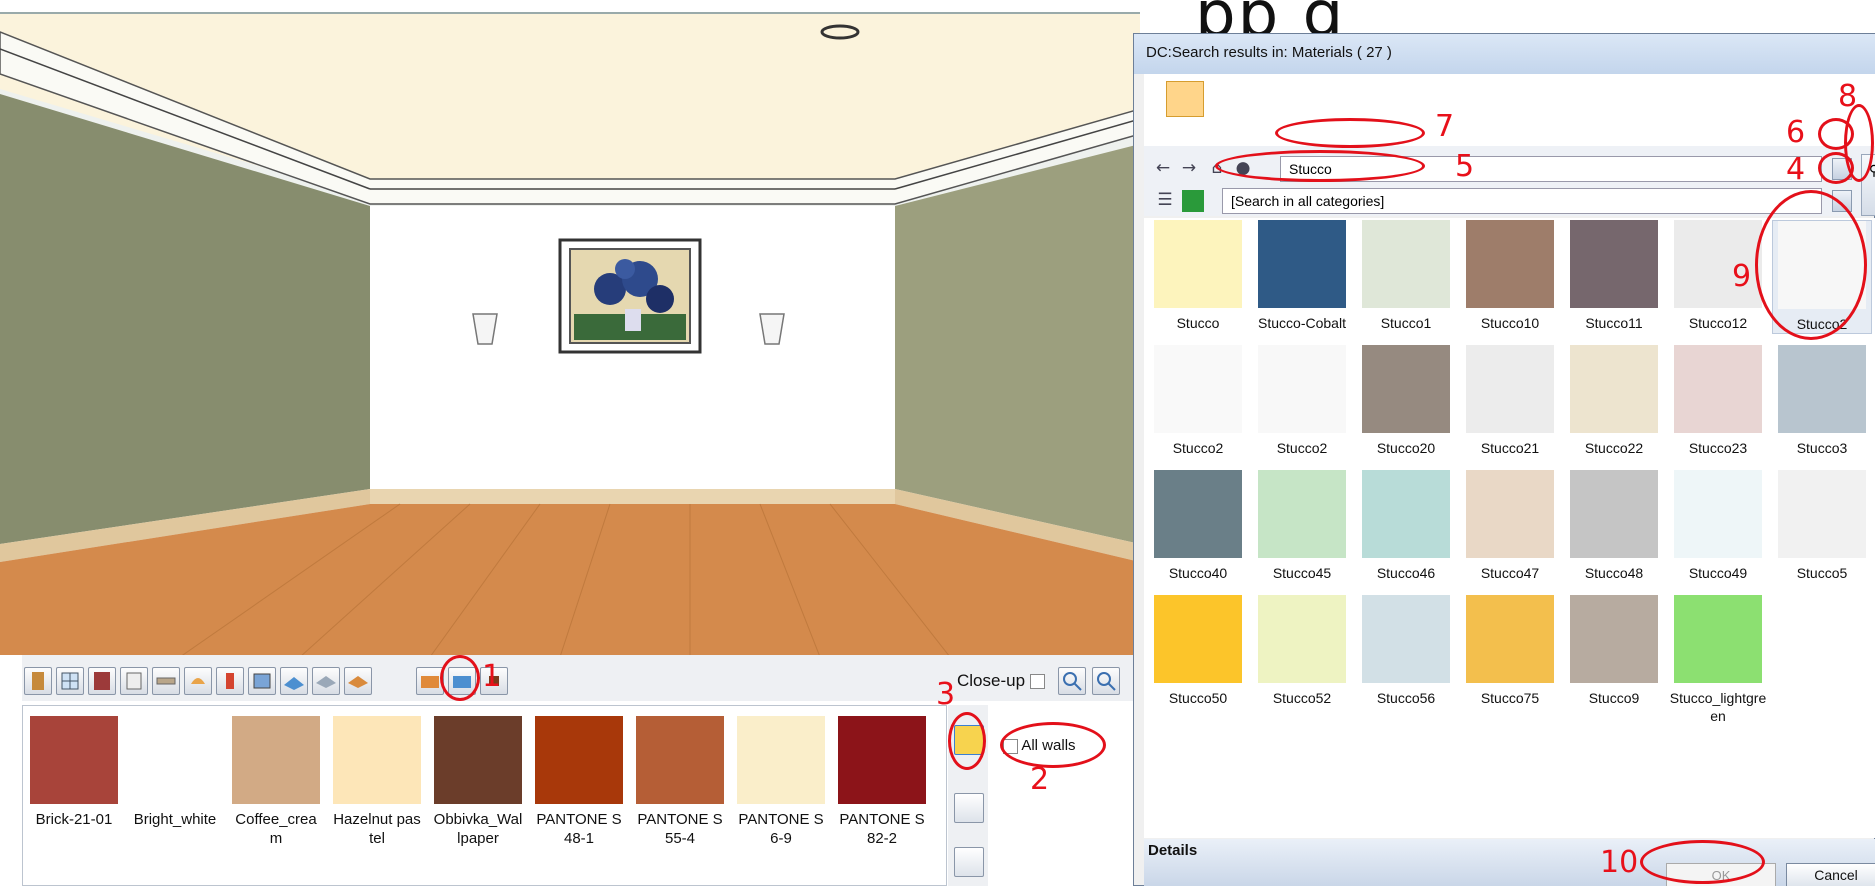 The height and width of the screenshot is (886, 1875). Describe the element at coordinates (1614, 401) in the screenshot. I see `material-result-item: Stucco22` at that location.